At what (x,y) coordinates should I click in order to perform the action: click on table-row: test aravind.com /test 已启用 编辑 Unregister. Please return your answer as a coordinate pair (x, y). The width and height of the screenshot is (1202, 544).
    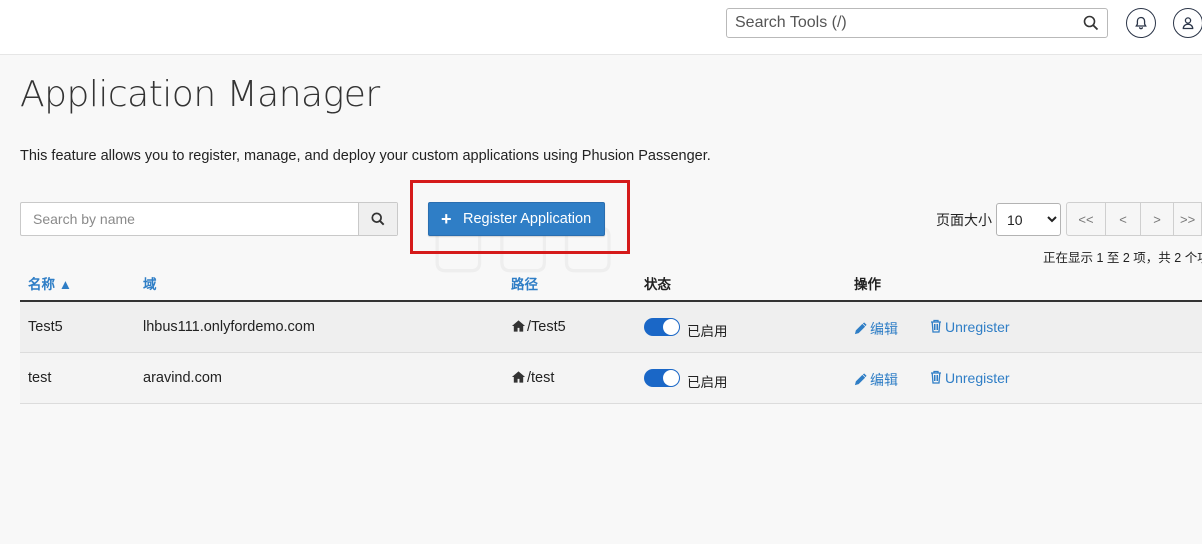
    Looking at the image, I should click on (611, 378).